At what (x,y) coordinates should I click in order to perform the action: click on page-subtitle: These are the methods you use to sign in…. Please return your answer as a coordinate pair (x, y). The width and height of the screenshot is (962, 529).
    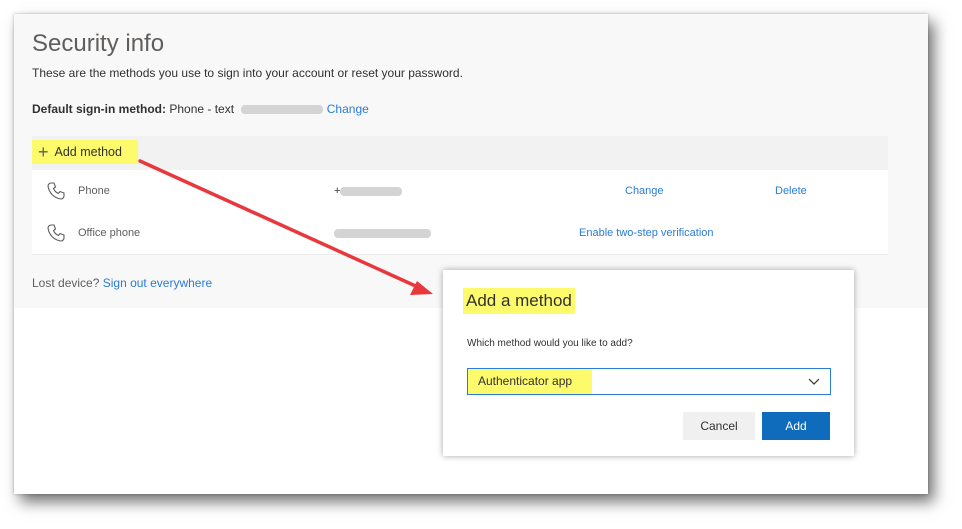
    Looking at the image, I should click on (247, 73).